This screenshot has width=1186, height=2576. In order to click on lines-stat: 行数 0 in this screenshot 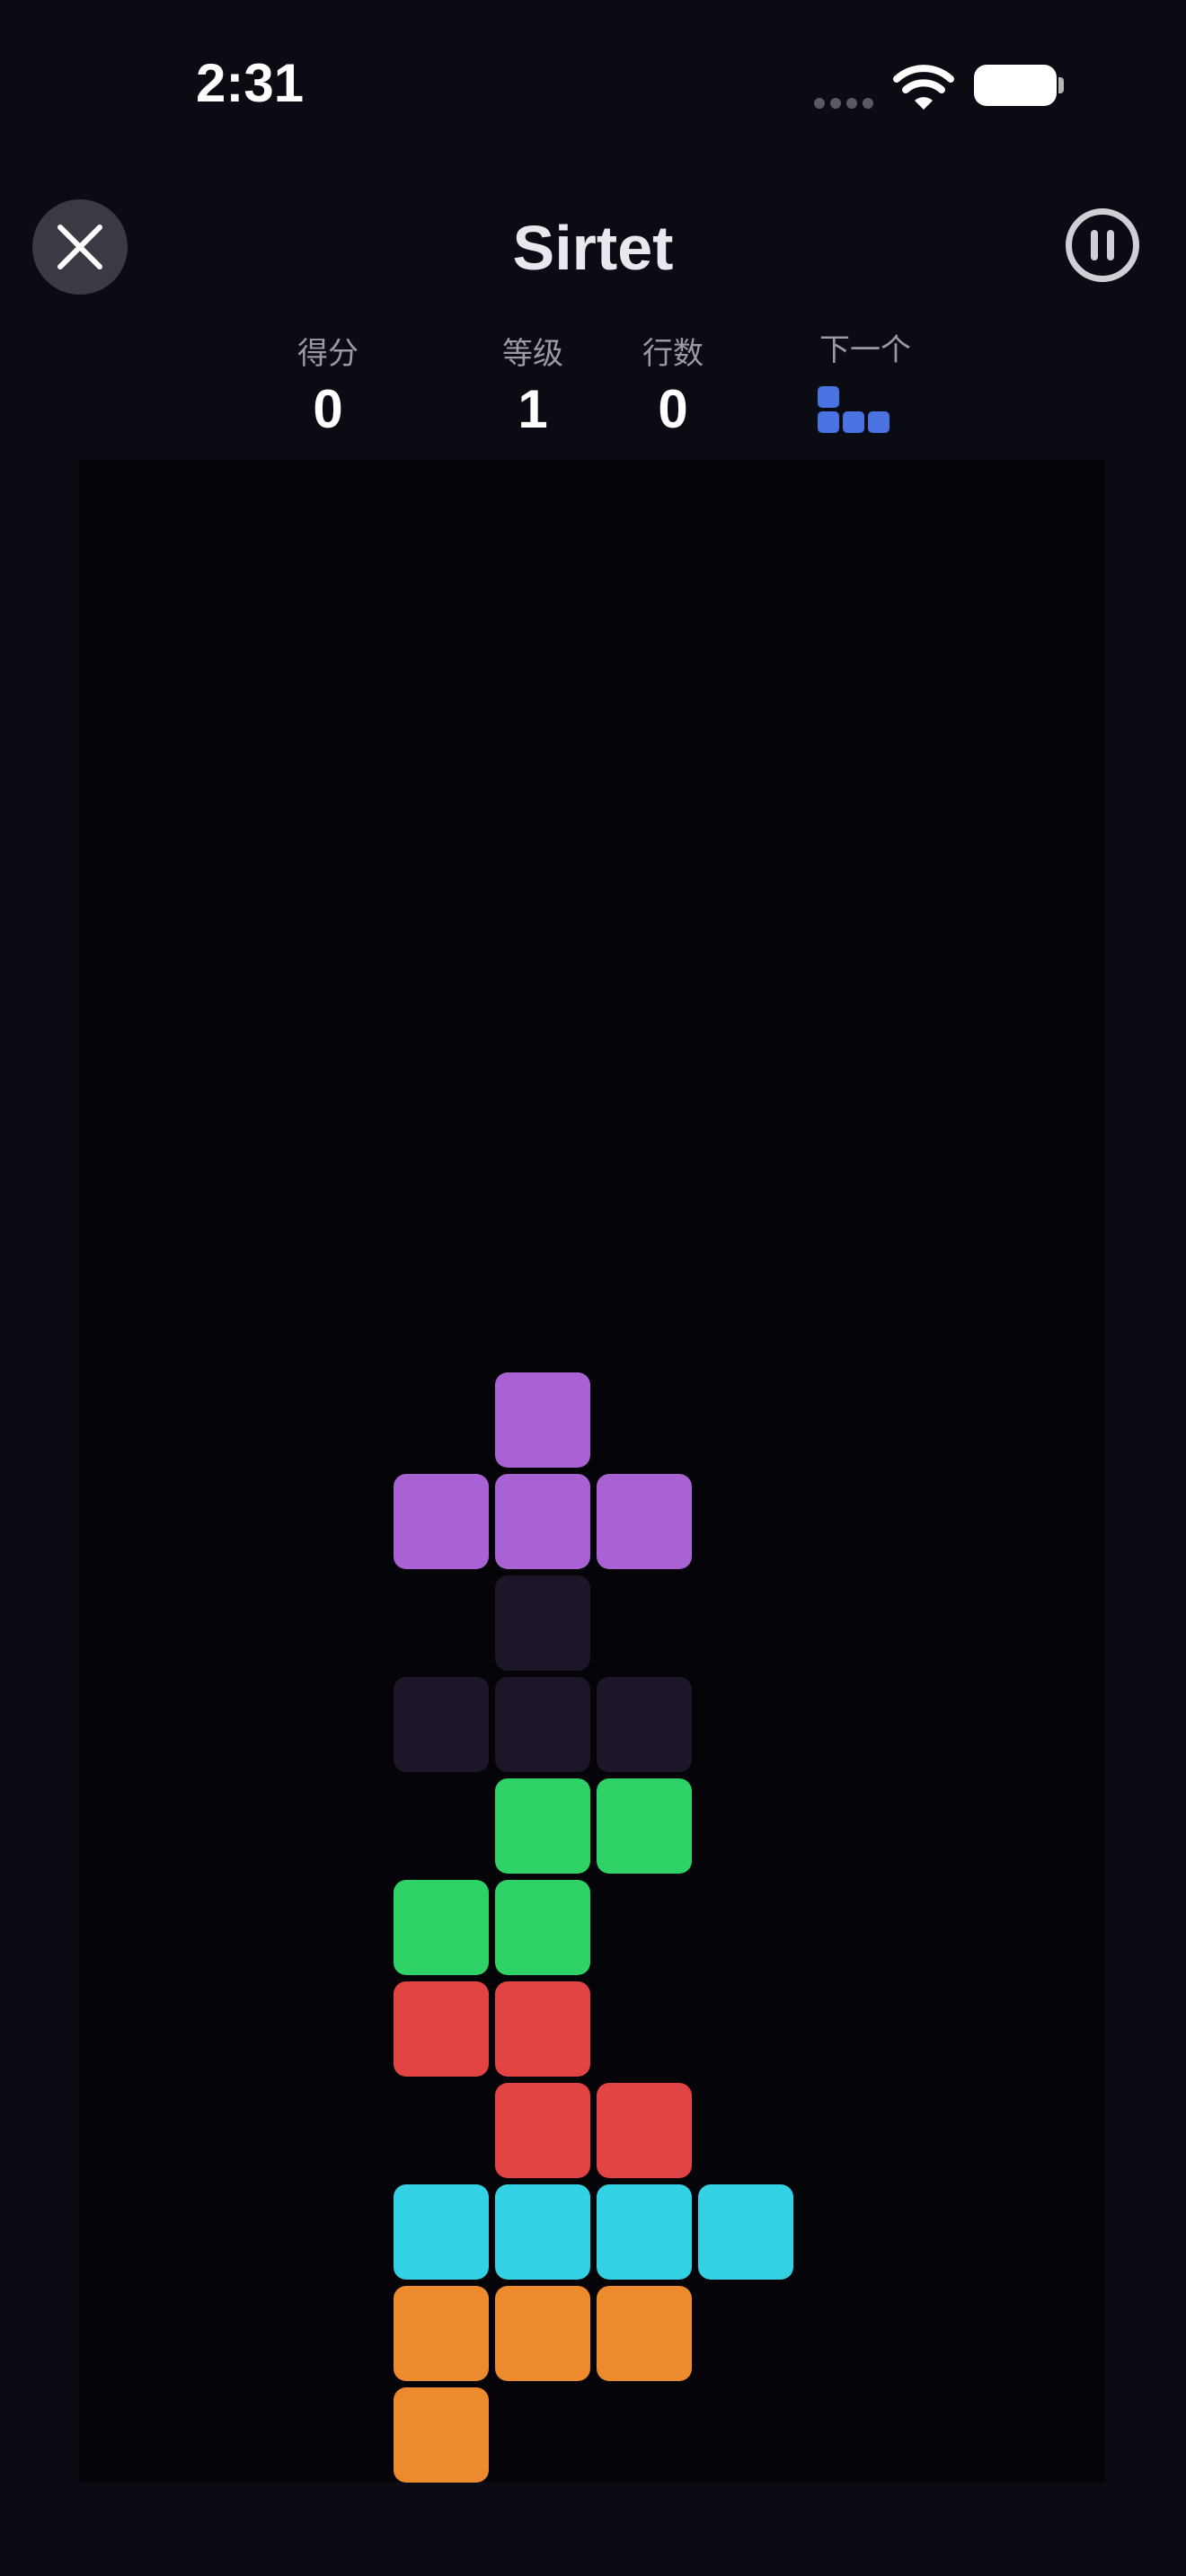, I will do `click(673, 384)`.